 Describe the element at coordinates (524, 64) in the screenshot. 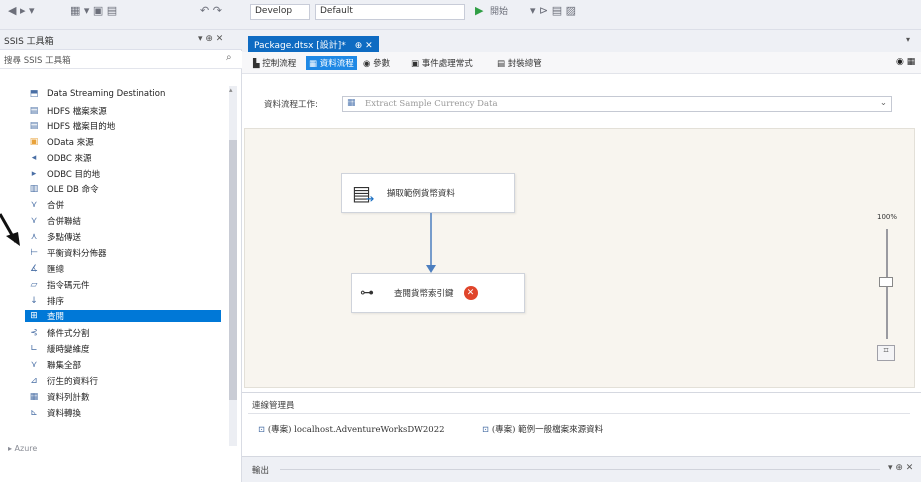

I see `tab-label: 封裝總管` at that location.